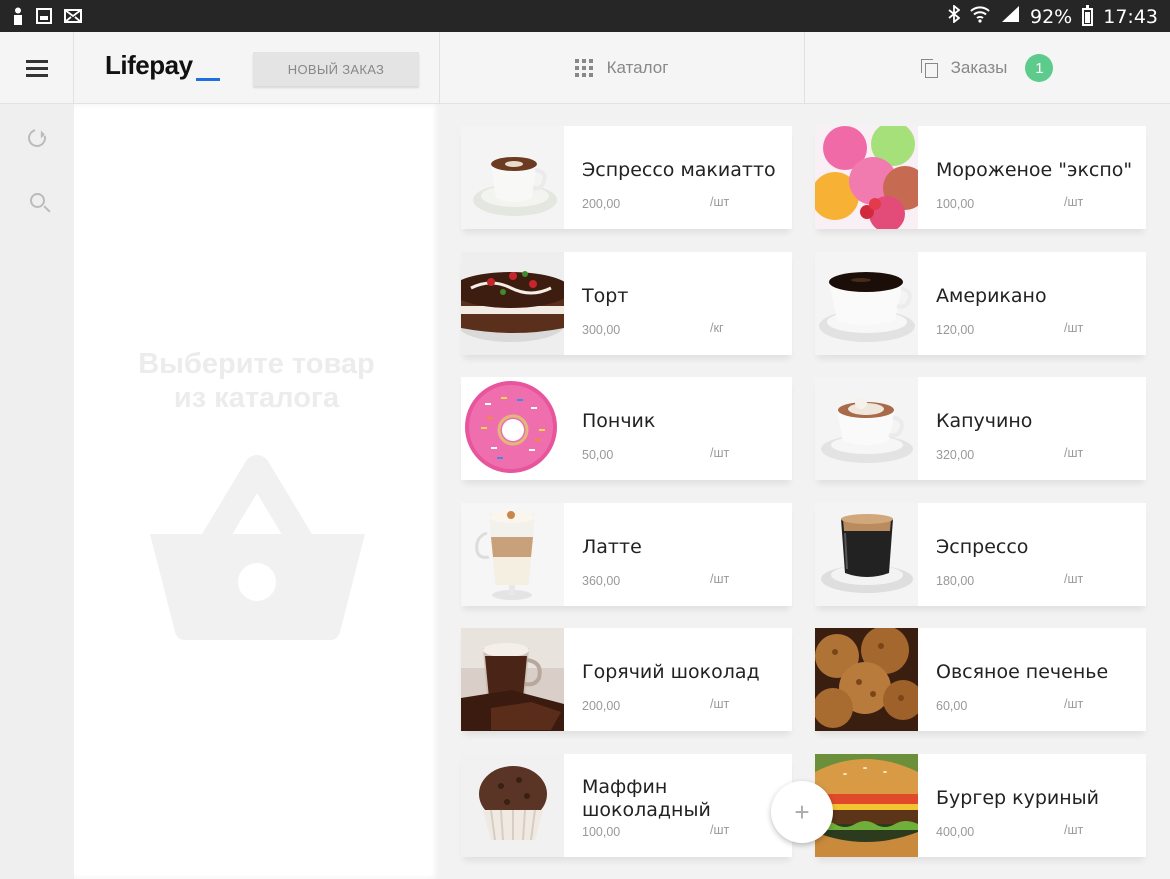 This screenshot has width=1170, height=879. What do you see at coordinates (37, 491) in the screenshot?
I see `side-rail` at bounding box center [37, 491].